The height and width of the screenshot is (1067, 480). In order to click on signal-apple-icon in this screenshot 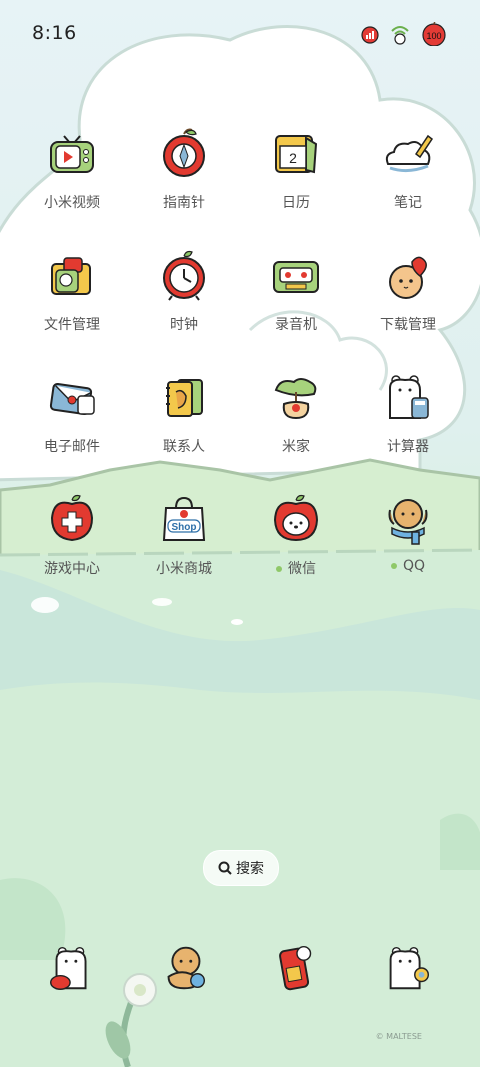, I will do `click(370, 35)`.